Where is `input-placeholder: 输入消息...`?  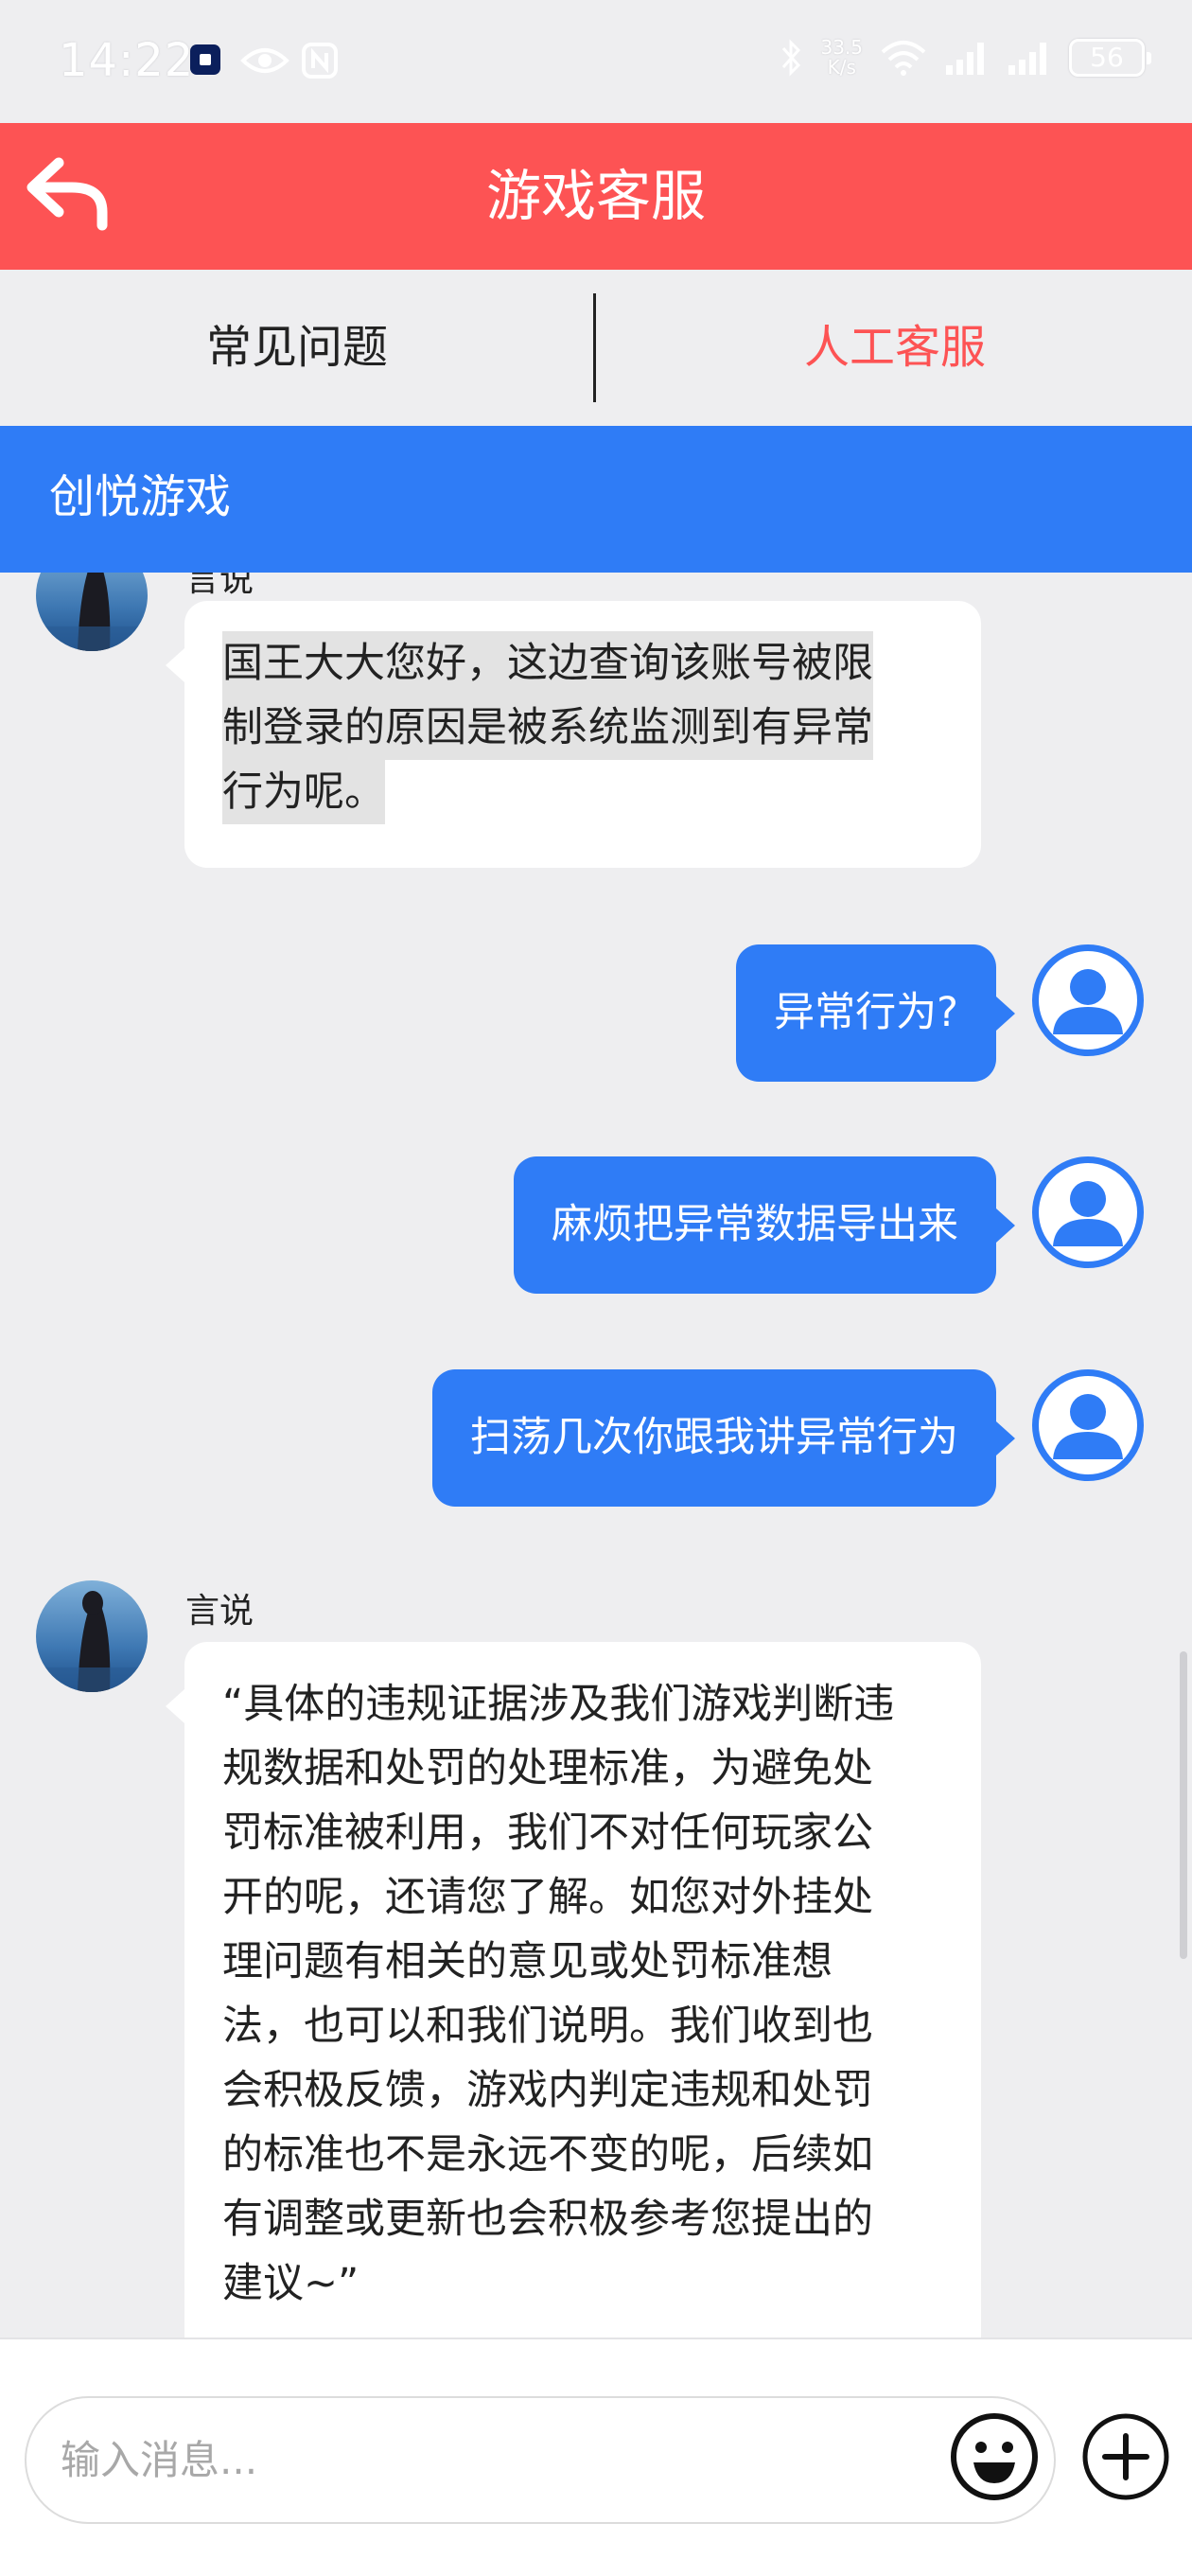
input-placeholder: 输入消息... is located at coordinates (159, 2460).